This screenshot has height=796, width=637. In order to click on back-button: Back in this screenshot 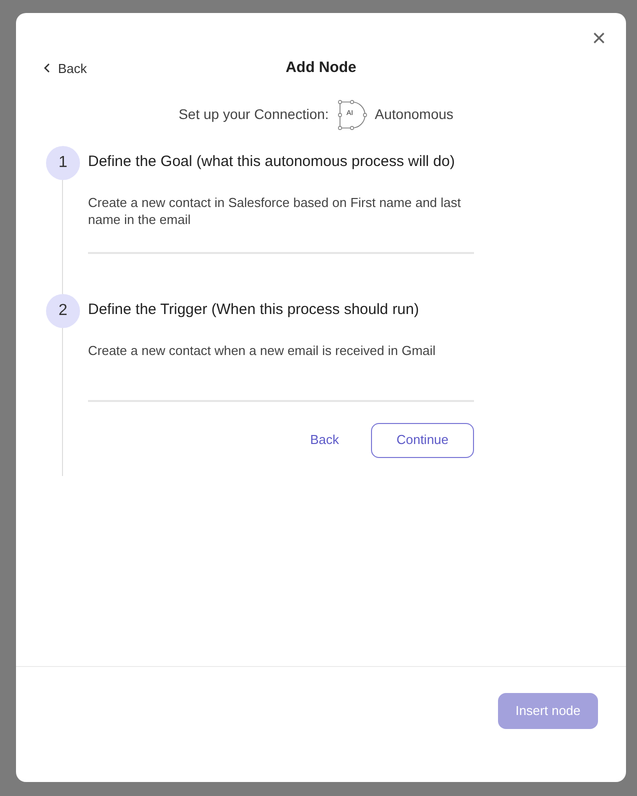, I will do `click(324, 440)`.